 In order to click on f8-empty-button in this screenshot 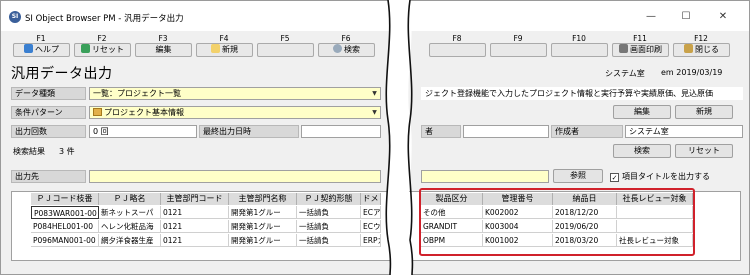, I will do `click(457, 50)`.